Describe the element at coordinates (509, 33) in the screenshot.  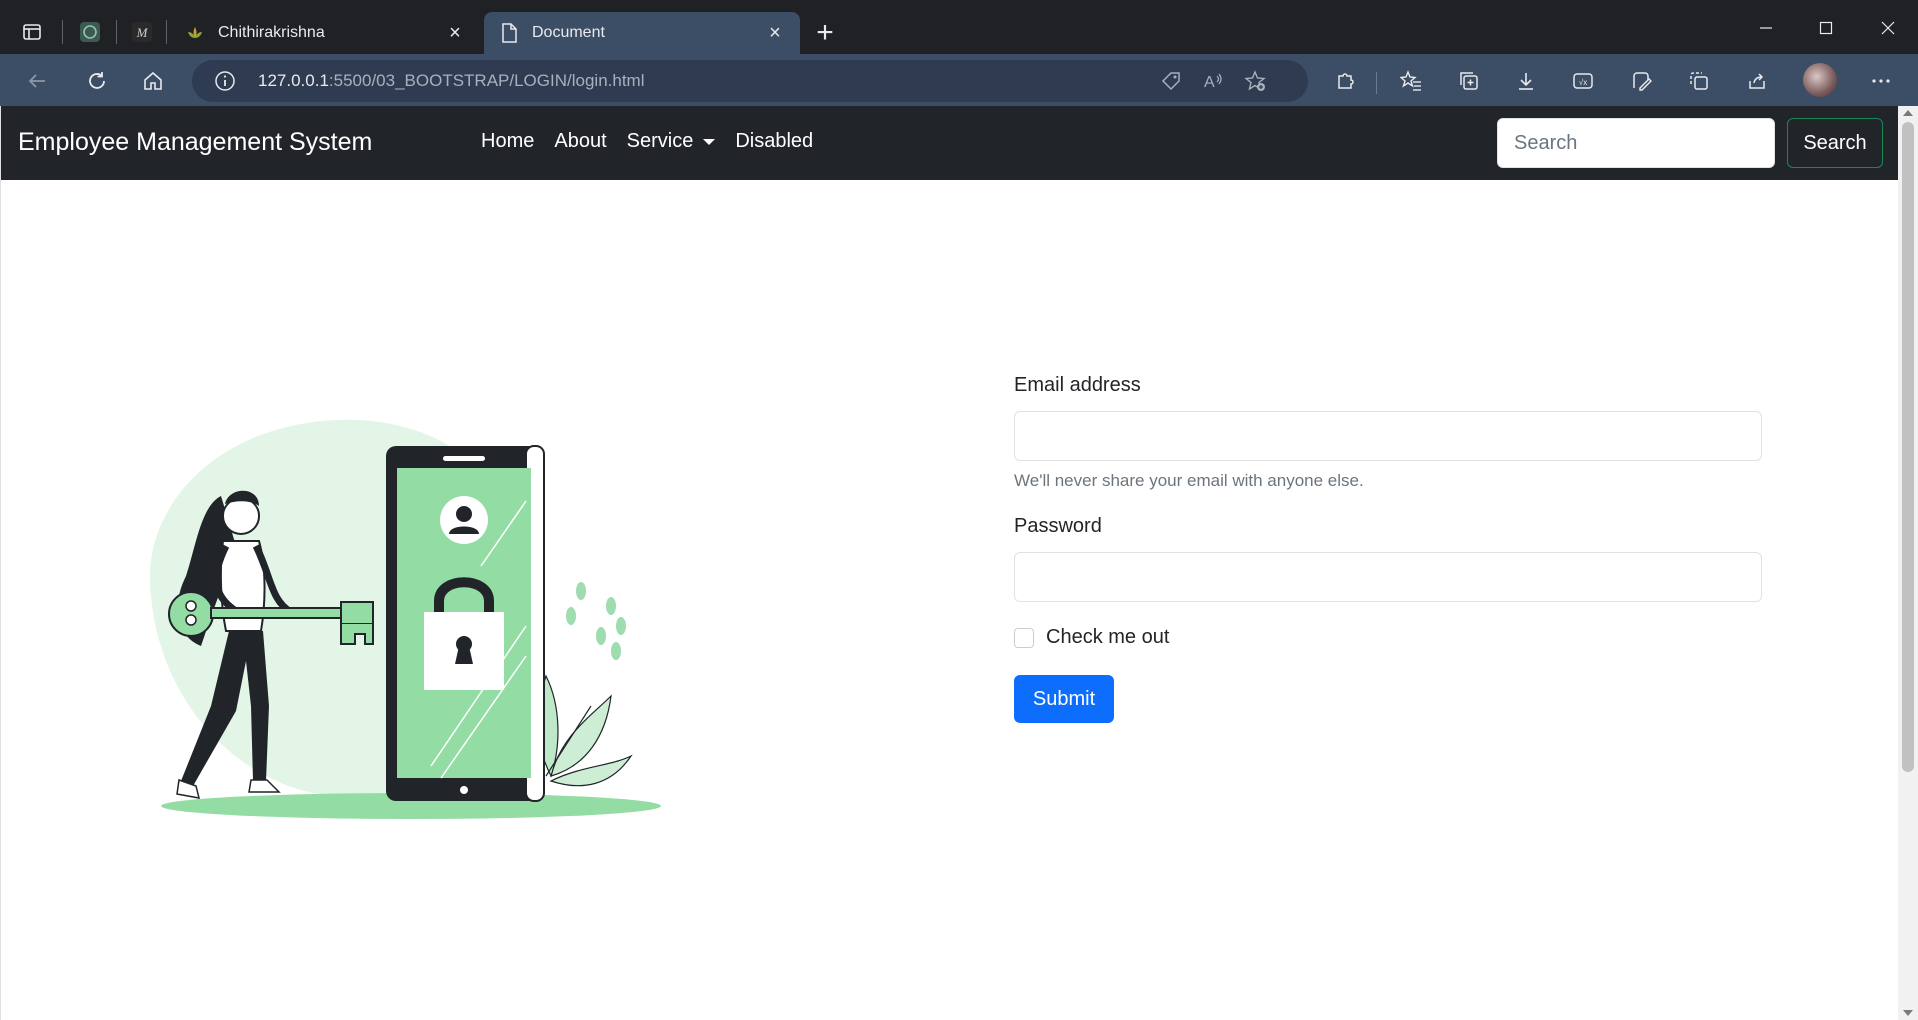
I see `document-icon` at that location.